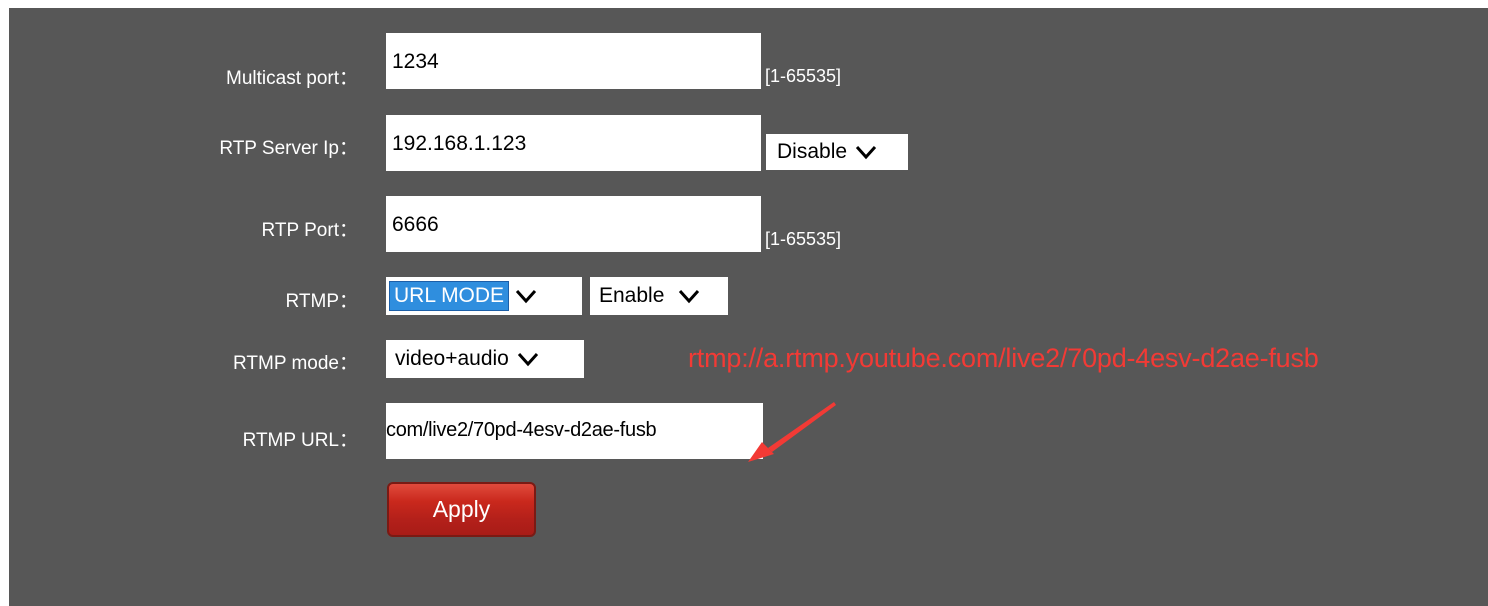 The width and height of the screenshot is (1488, 606). I want to click on rtmp-mode-select-value: URL MODE, so click(449, 296).